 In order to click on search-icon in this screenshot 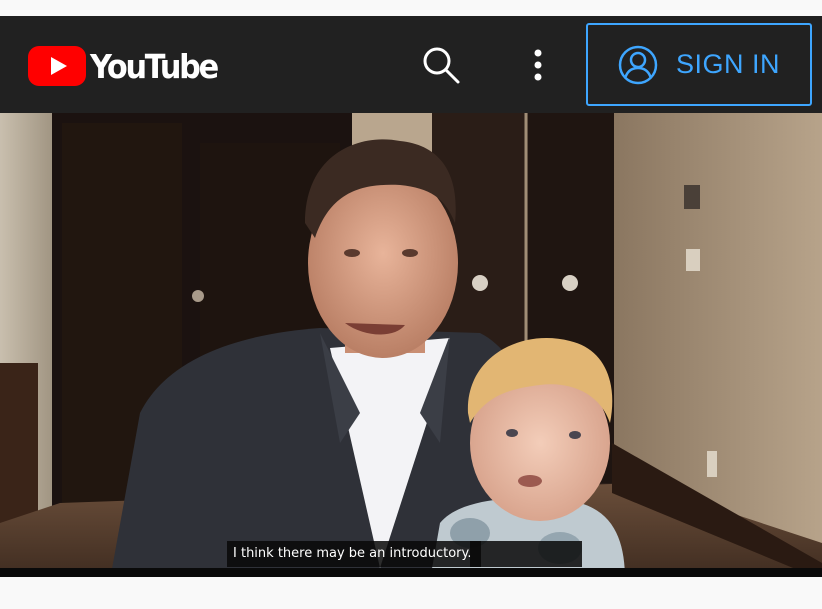, I will do `click(441, 65)`.